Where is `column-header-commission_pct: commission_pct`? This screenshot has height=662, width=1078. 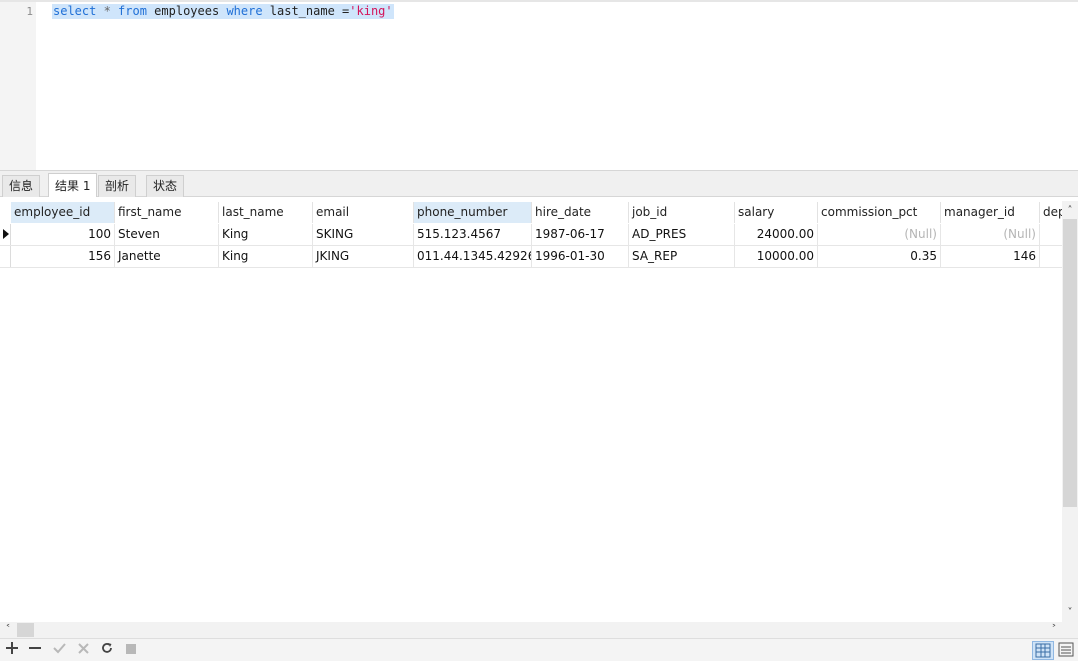
column-header-commission_pct: commission_pct is located at coordinates (879, 212).